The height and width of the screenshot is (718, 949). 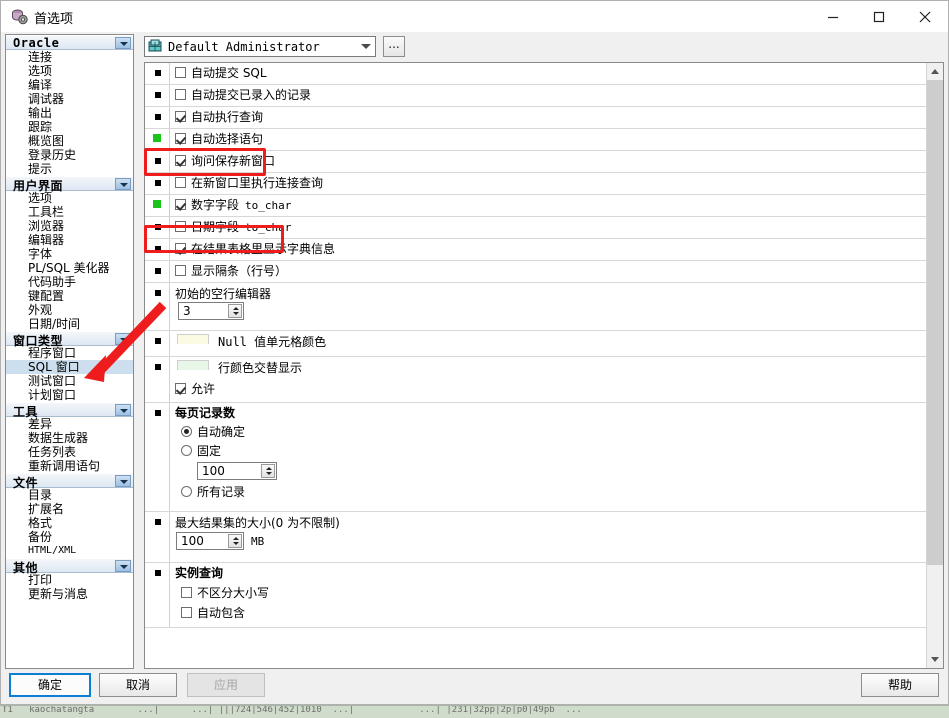 What do you see at coordinates (69, 324) in the screenshot?
I see `sidebar-item-user-interface-9: 日期/时间` at bounding box center [69, 324].